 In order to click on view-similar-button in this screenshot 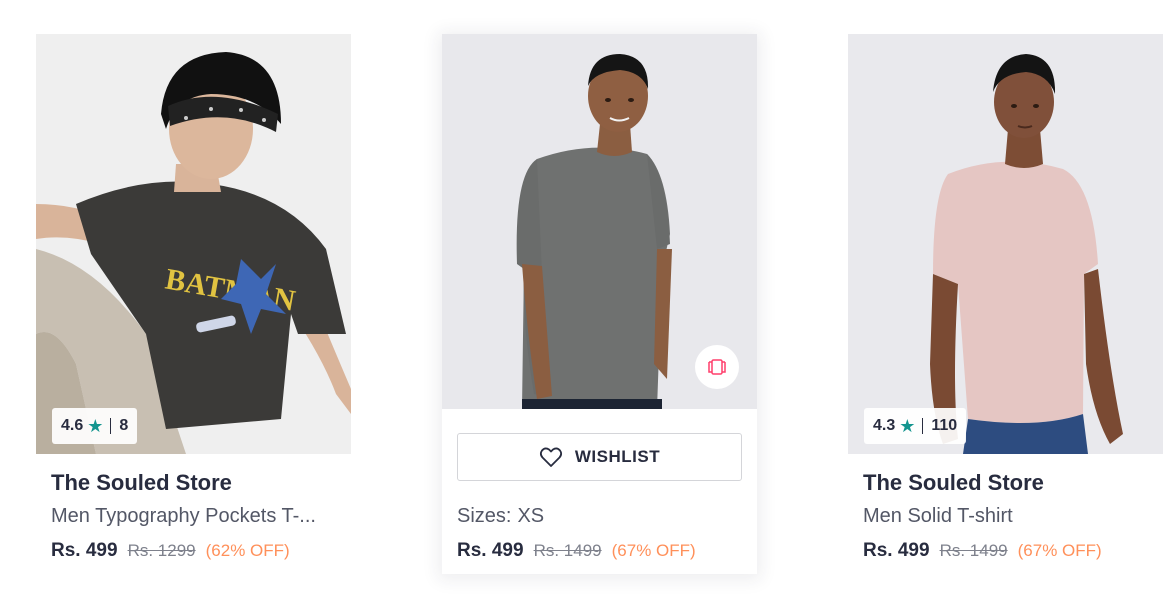, I will do `click(717, 367)`.